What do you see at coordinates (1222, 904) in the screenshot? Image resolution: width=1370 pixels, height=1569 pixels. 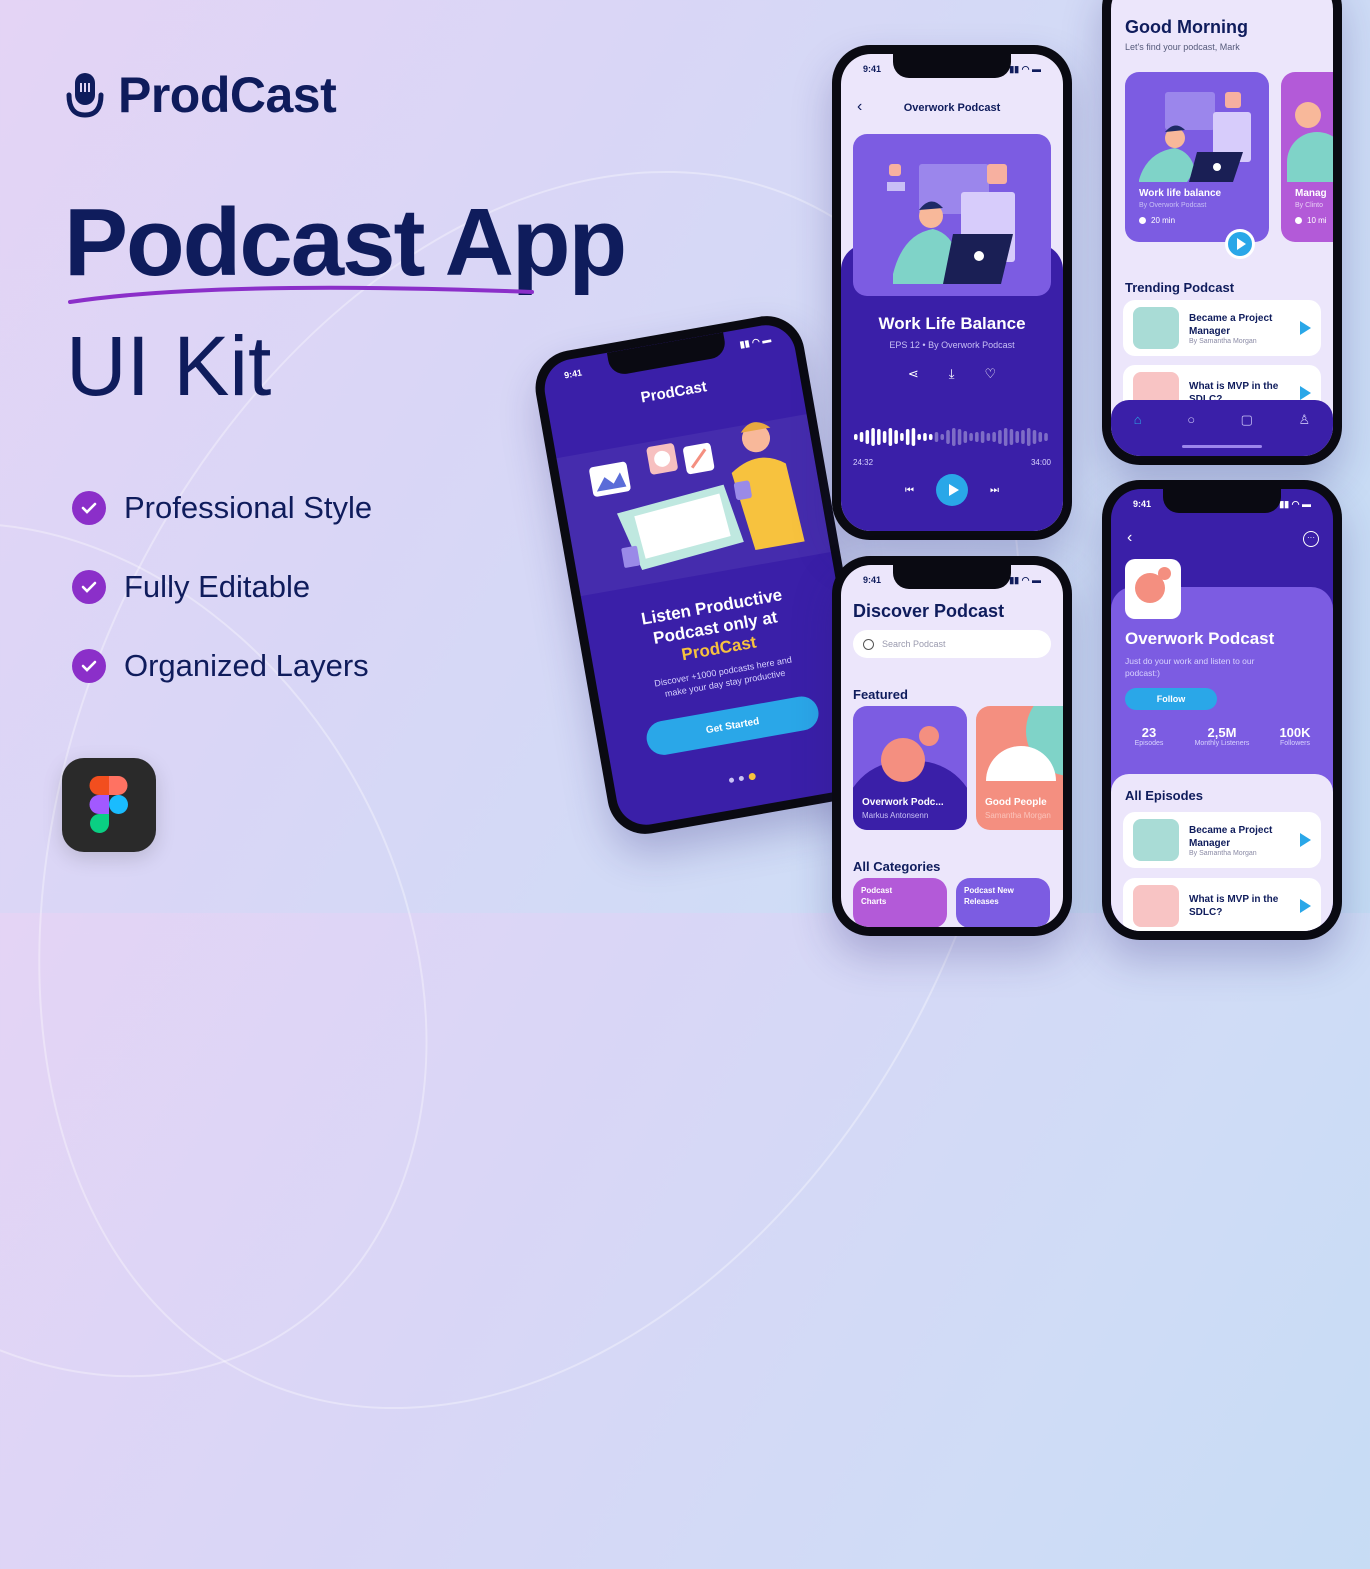 I see `episode-item: What is MVP in the SDLC?` at bounding box center [1222, 904].